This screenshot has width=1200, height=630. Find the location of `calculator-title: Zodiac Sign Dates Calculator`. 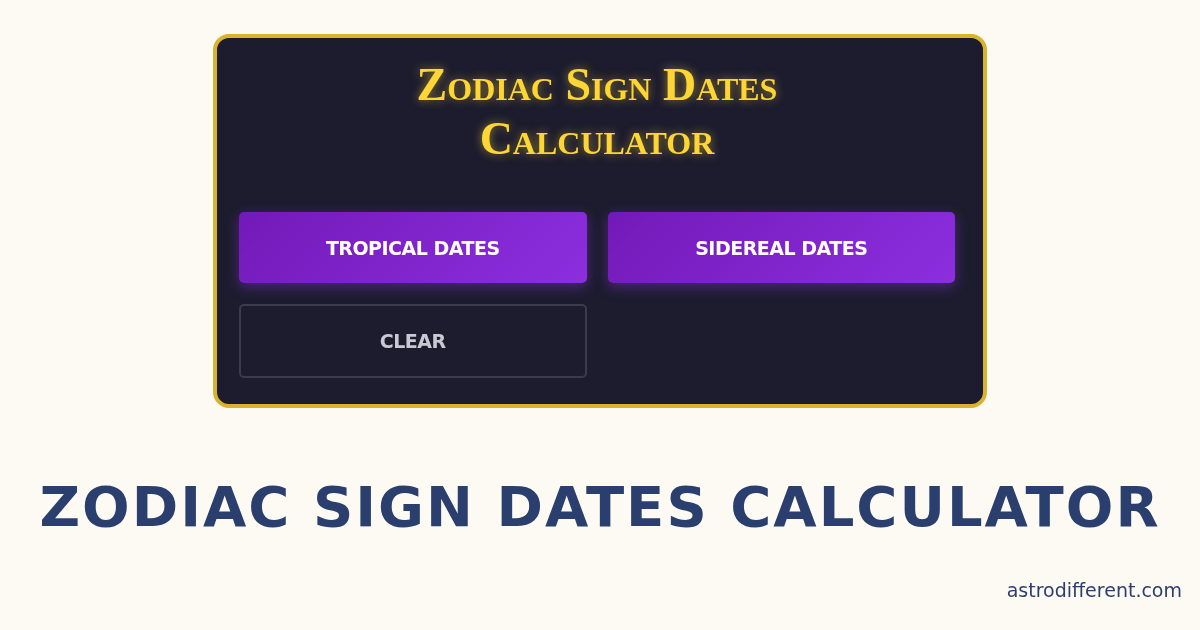

calculator-title: Zodiac Sign Dates Calculator is located at coordinates (597, 112).